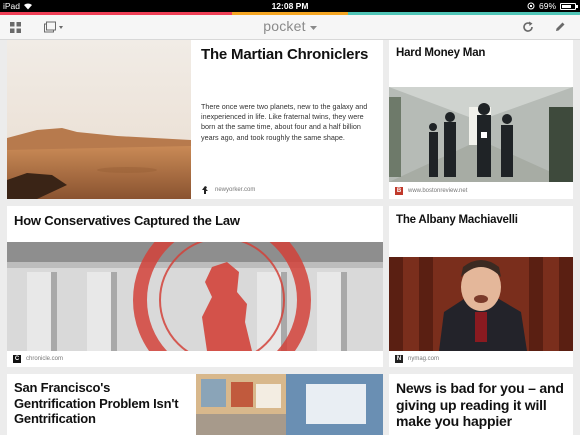 The height and width of the screenshot is (435, 580). I want to click on article-title: Hard Money Man, so click(441, 53).